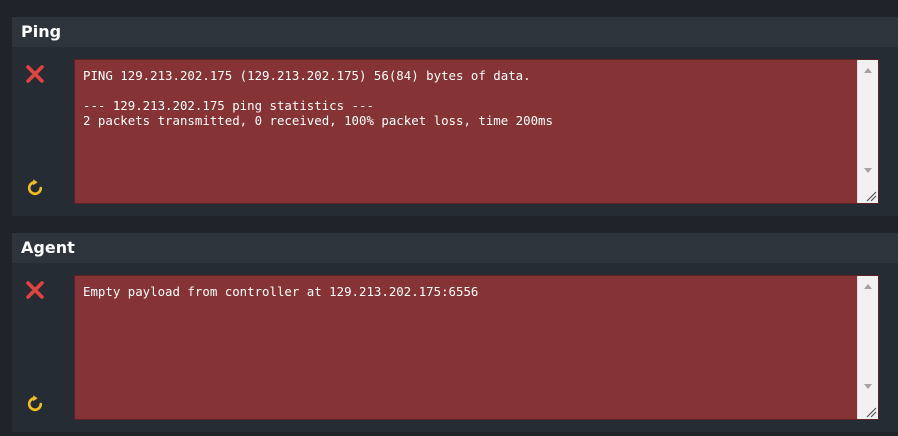  Describe the element at coordinates (867, 131) in the screenshot. I see `ping-output-scrollbar` at that location.